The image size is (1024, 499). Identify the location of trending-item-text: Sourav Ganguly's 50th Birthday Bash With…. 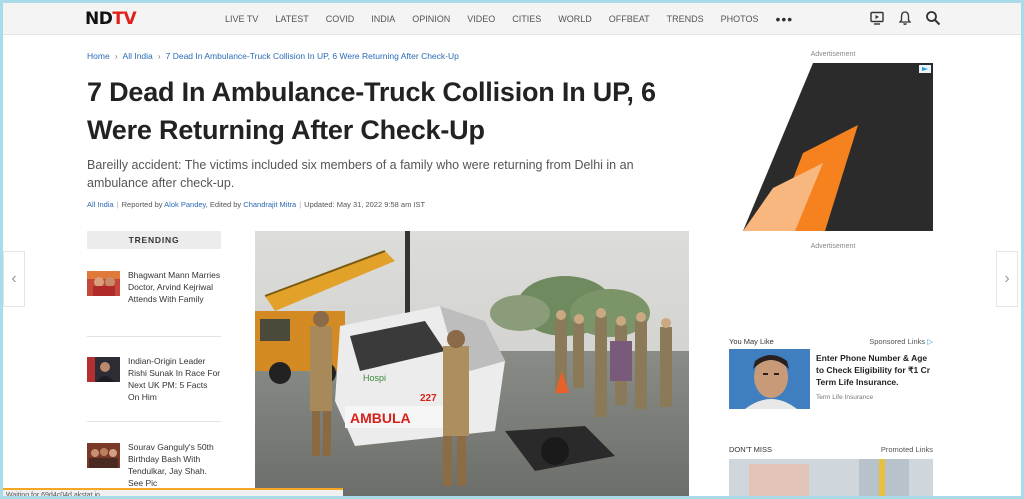
(171, 465).